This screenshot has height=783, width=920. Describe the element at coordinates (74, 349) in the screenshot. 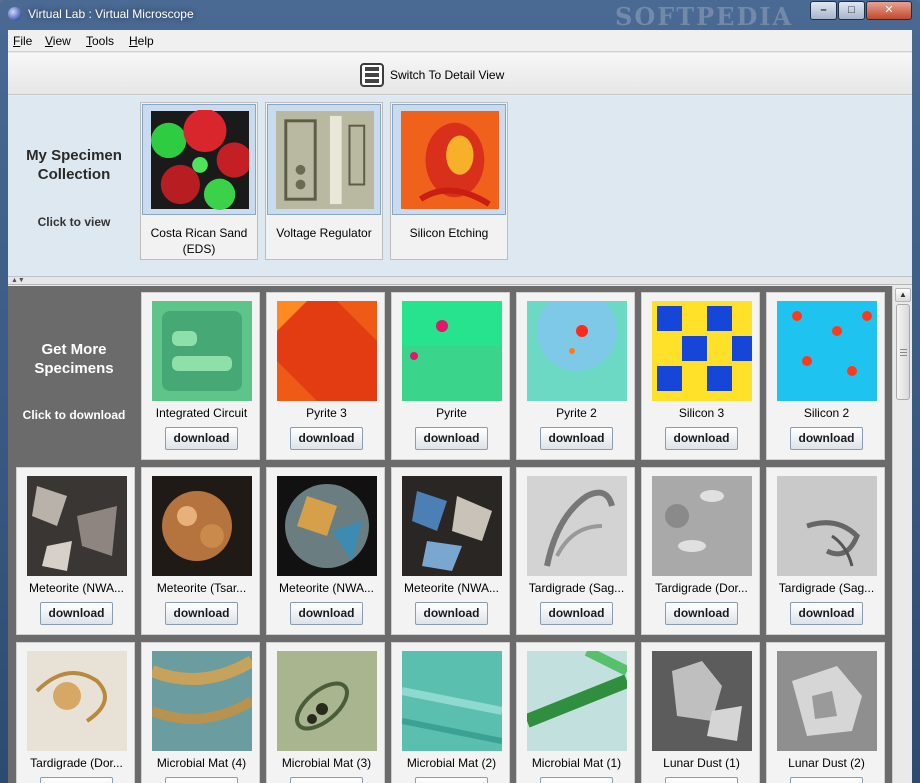

I see `download-heading-line1: Get More` at that location.